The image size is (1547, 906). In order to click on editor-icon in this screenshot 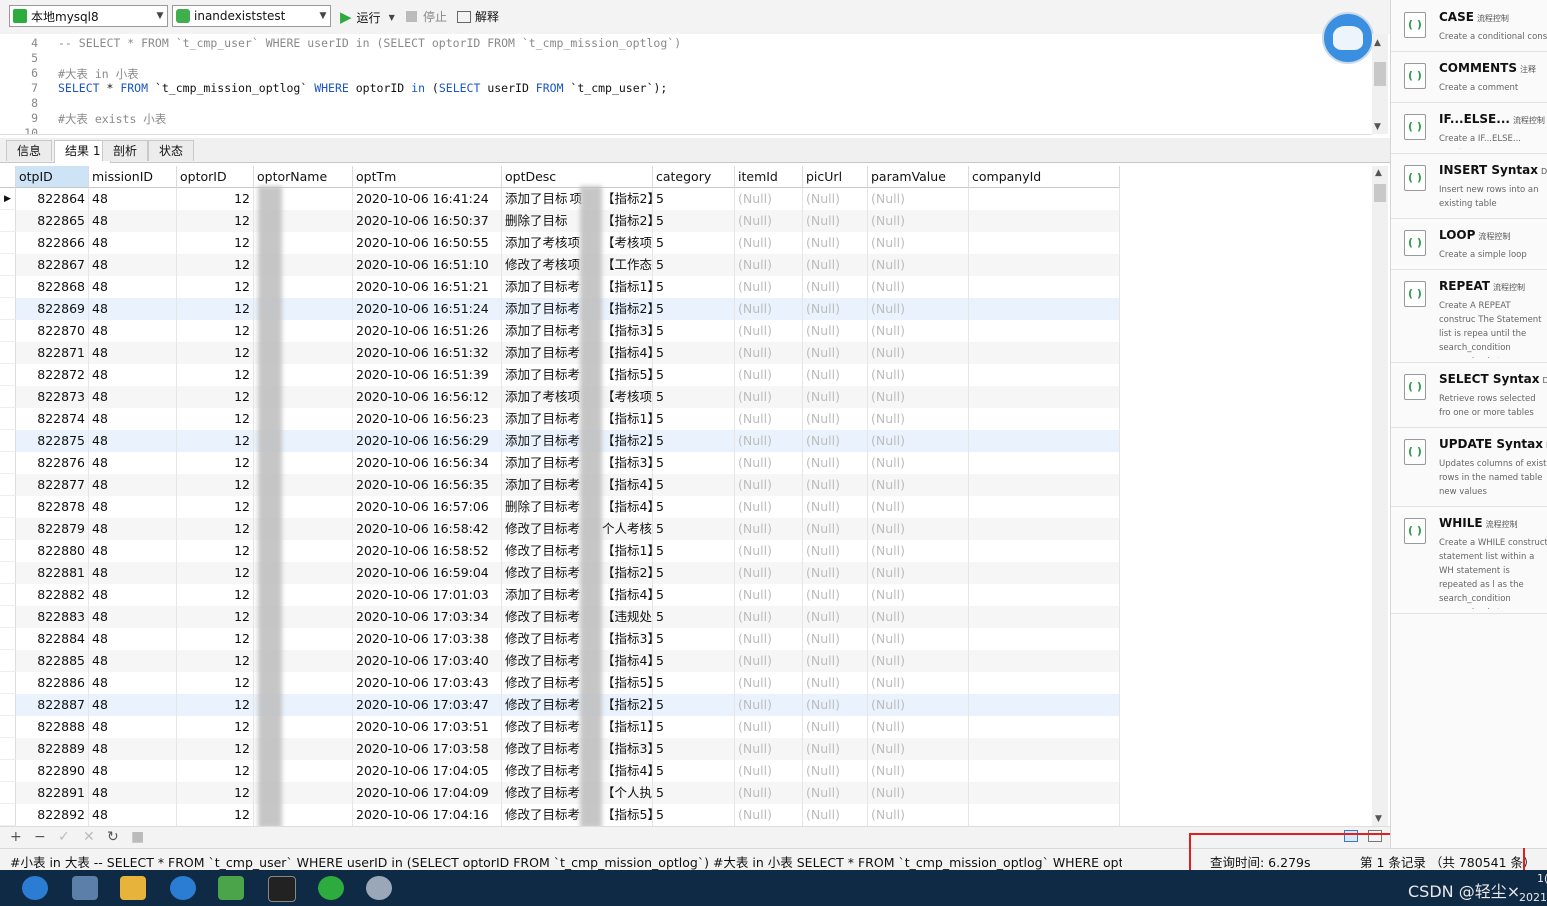, I will do `click(231, 888)`.